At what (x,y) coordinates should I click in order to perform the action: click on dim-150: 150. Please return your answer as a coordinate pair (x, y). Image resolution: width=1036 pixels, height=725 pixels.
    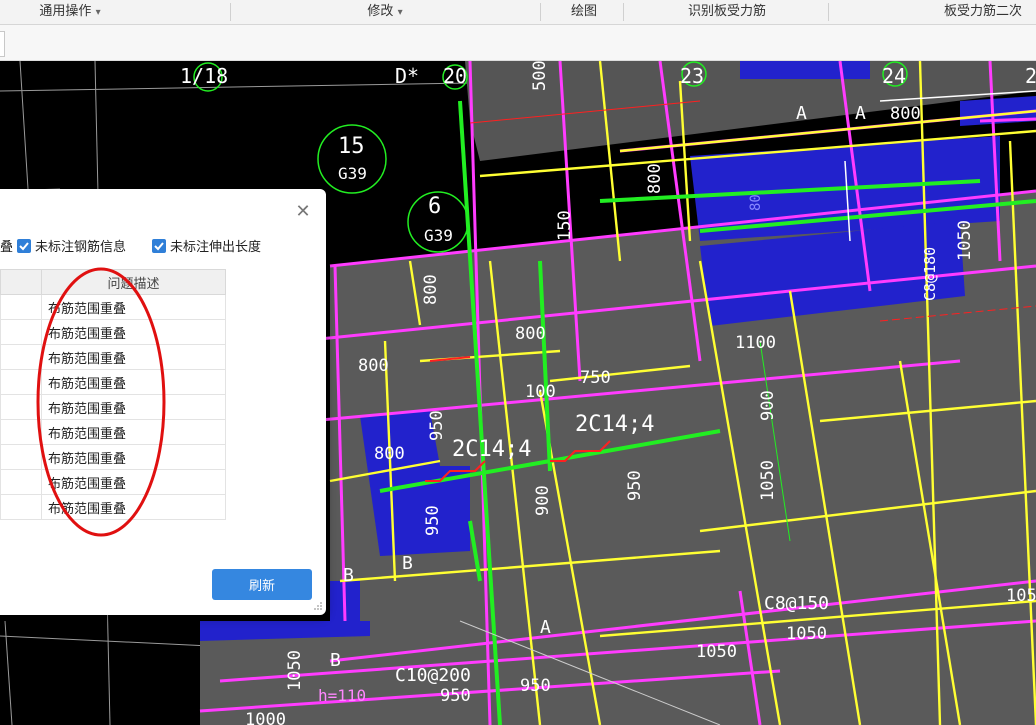
    Looking at the image, I should click on (565, 225).